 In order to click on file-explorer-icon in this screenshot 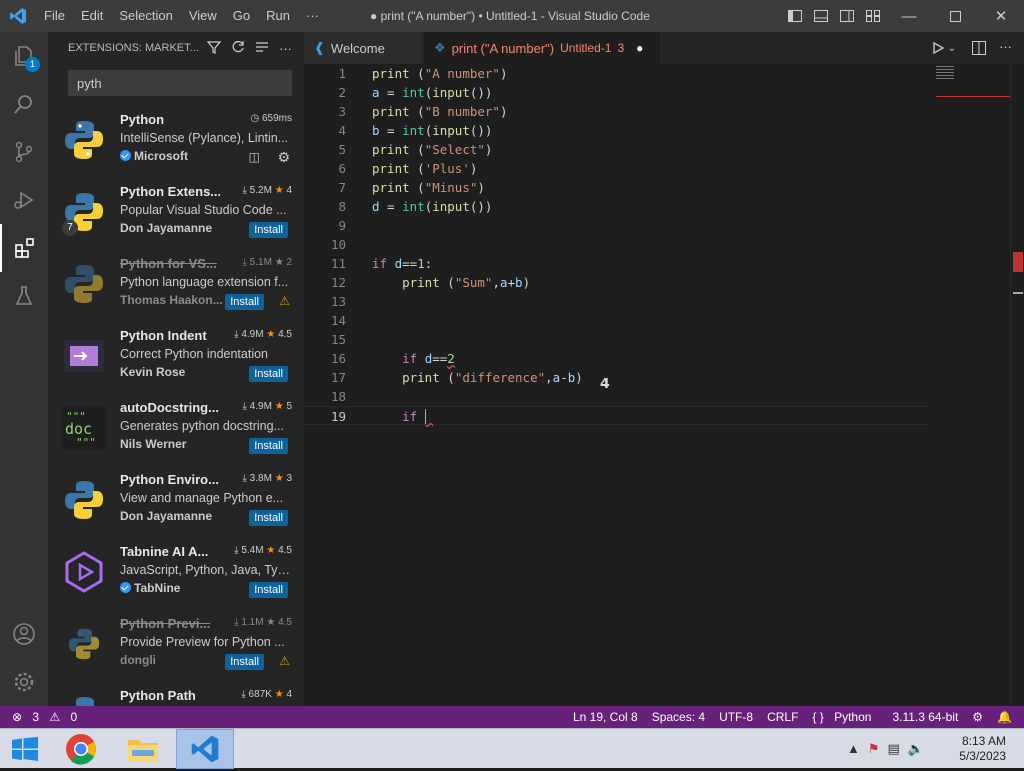, I will do `click(143, 751)`.